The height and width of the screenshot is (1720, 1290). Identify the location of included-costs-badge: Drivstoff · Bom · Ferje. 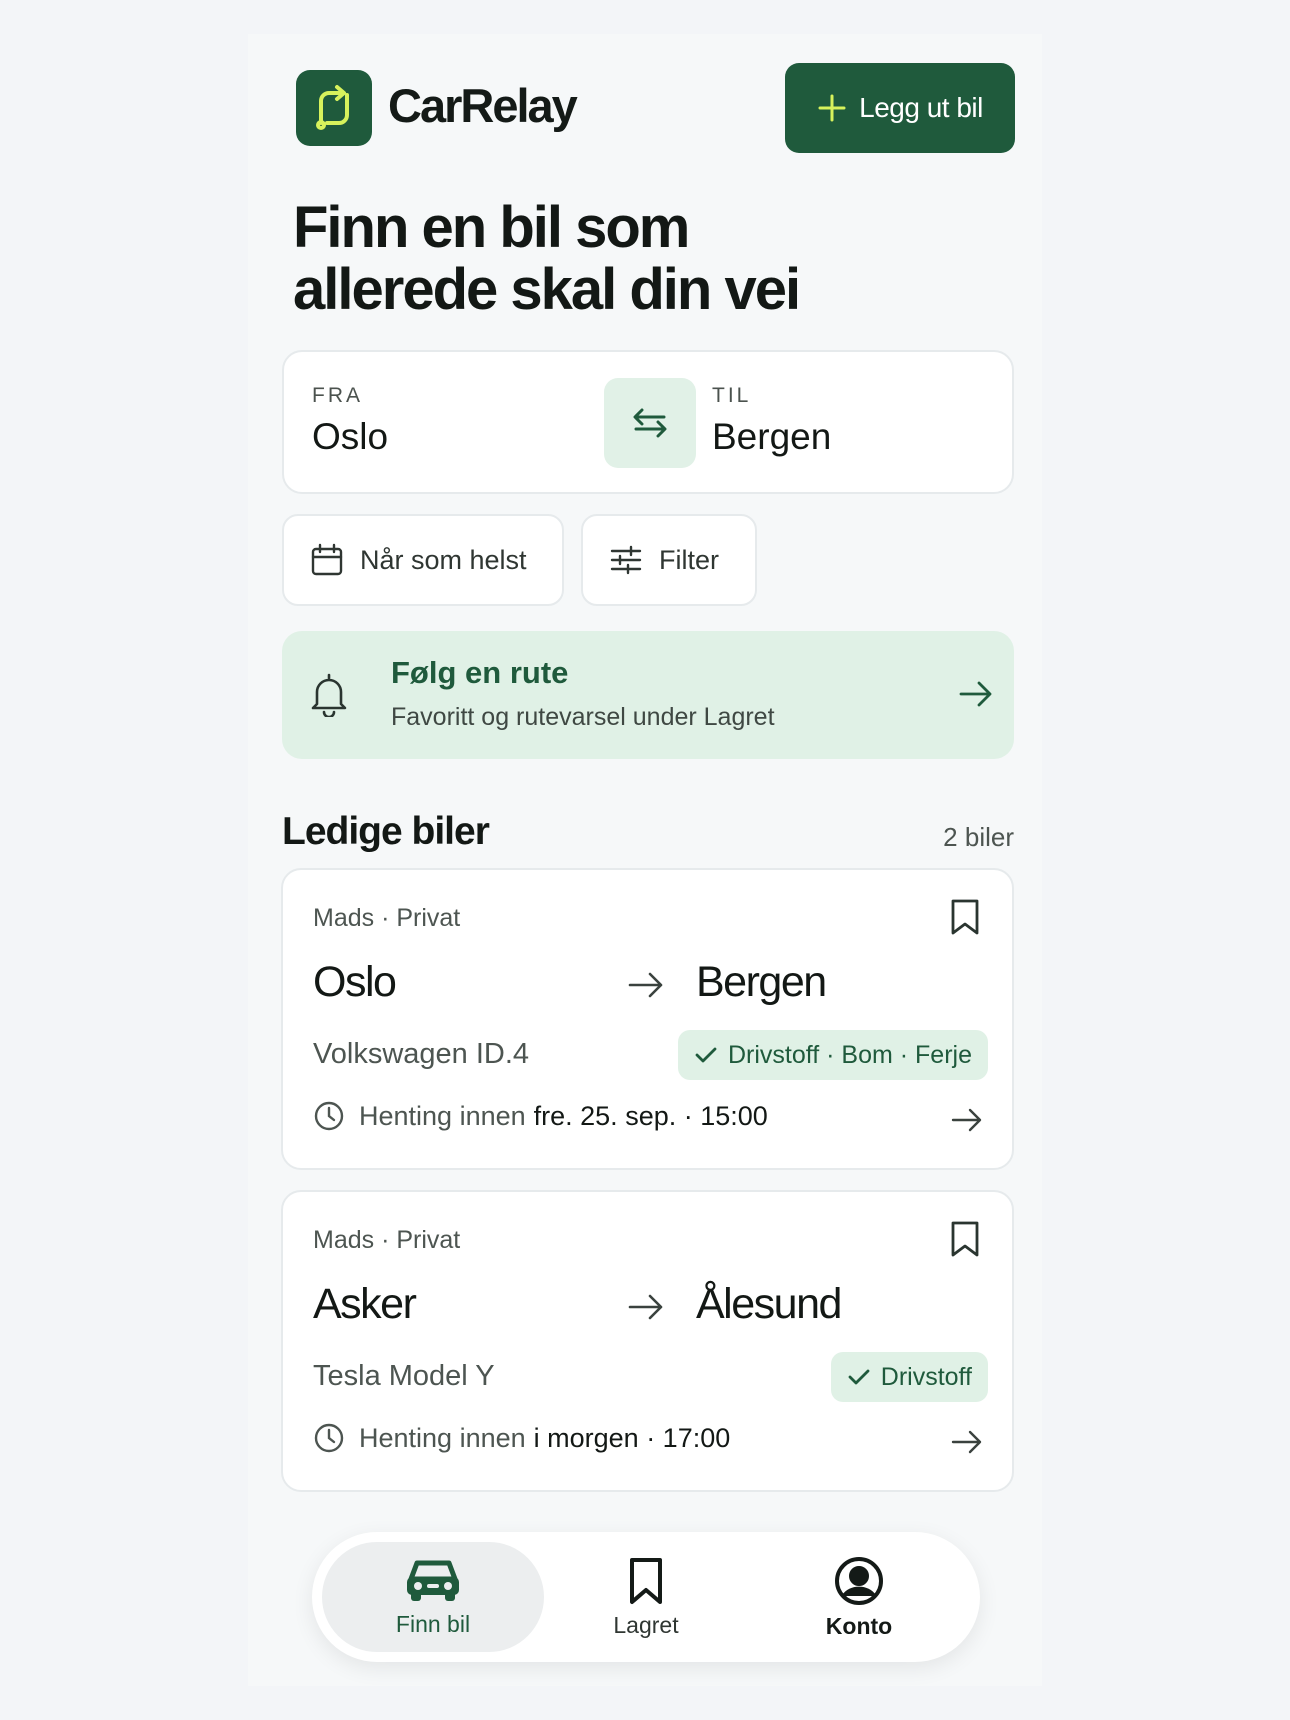
(832, 1055).